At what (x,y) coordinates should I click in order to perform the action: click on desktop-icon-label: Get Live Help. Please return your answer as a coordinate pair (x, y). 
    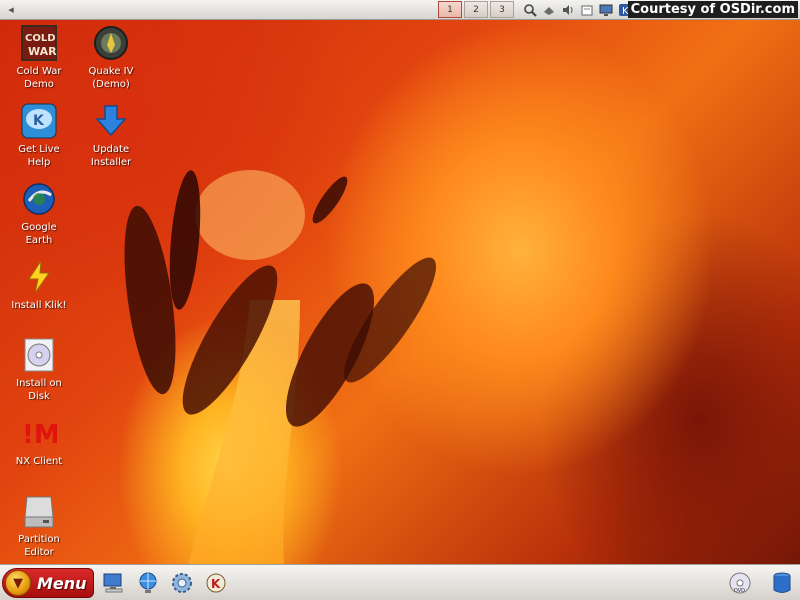
    Looking at the image, I should click on (39, 156).